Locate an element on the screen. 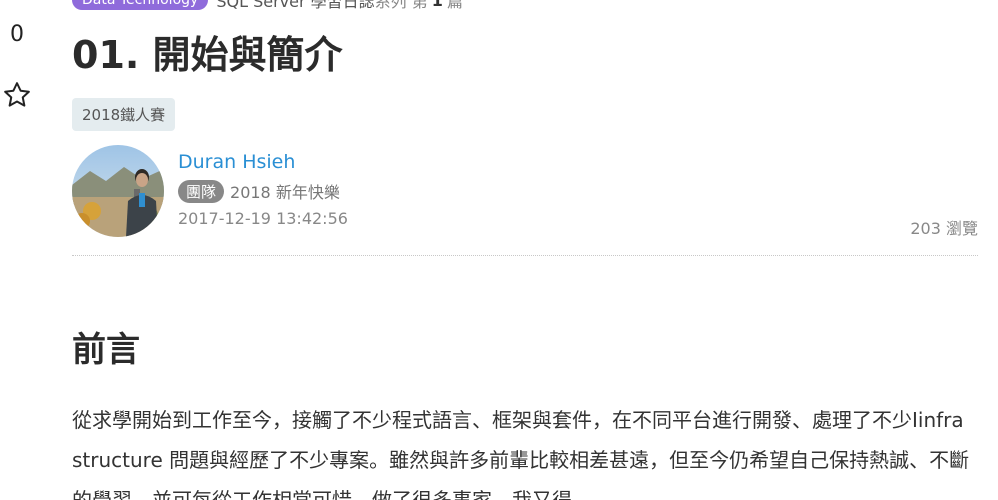 The image size is (998, 500). view-count: 203 瀏覽 is located at coordinates (944, 228).